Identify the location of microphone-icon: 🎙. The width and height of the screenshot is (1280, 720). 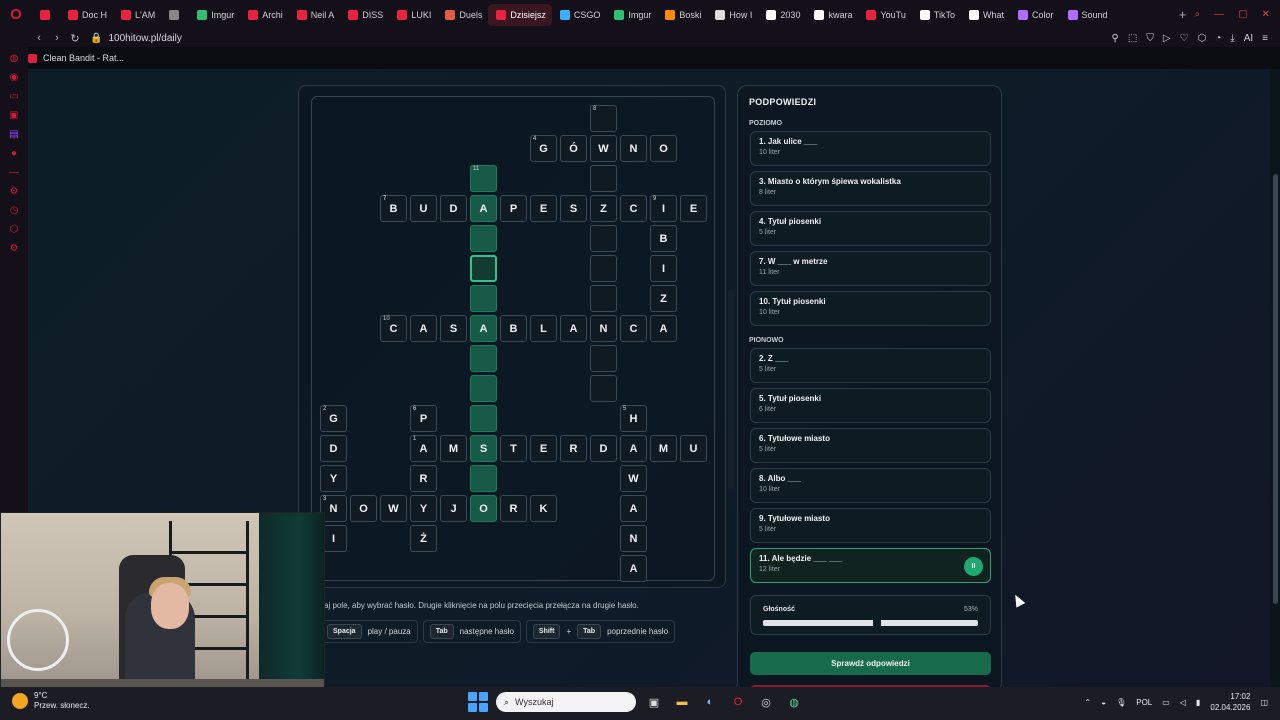
(1121, 702).